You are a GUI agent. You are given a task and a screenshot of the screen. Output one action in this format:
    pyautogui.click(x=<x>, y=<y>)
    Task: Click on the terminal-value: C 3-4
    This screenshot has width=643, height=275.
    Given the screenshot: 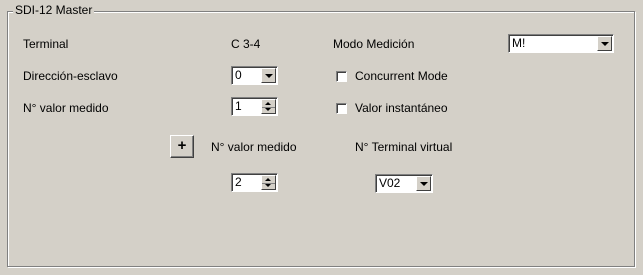 What is the action you would take?
    pyautogui.click(x=246, y=44)
    